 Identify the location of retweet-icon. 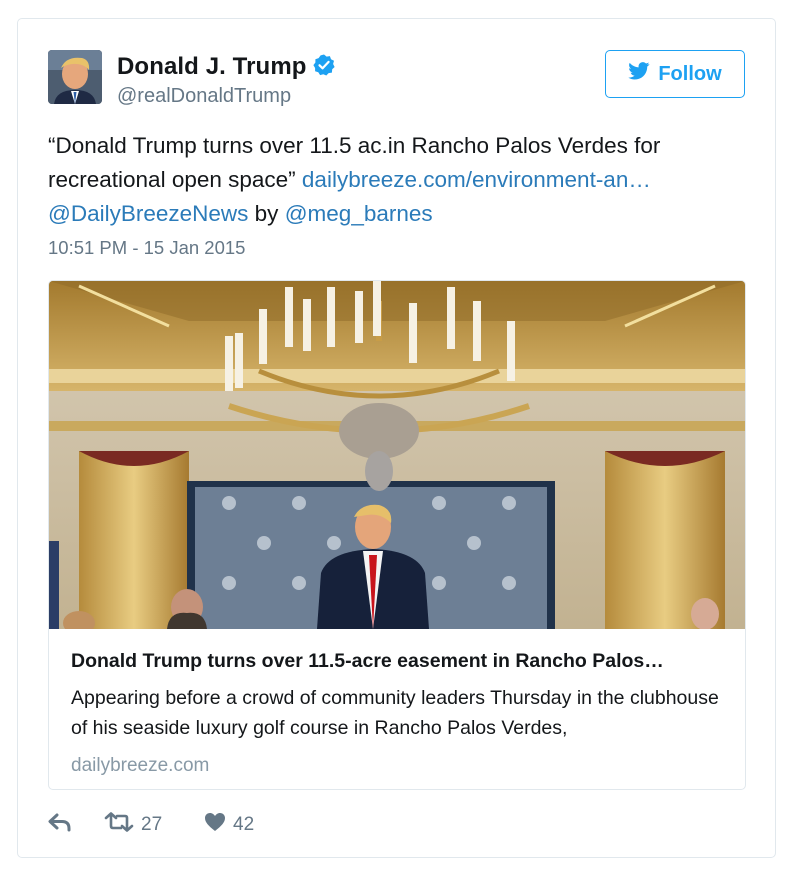
(119, 825).